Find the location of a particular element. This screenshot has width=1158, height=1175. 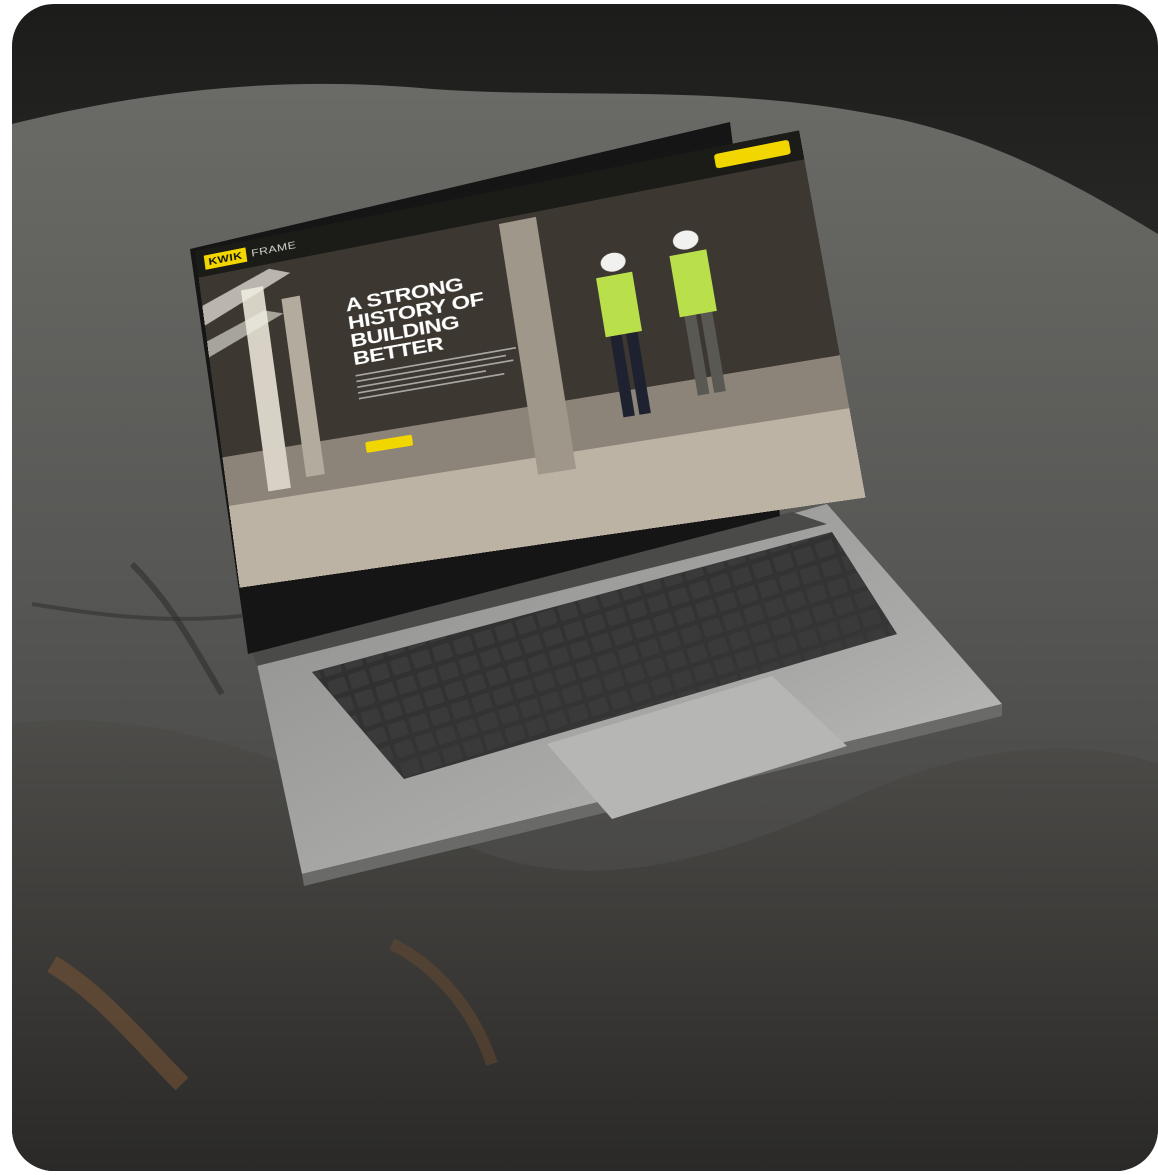

nav-links is located at coordinates (664, 167).